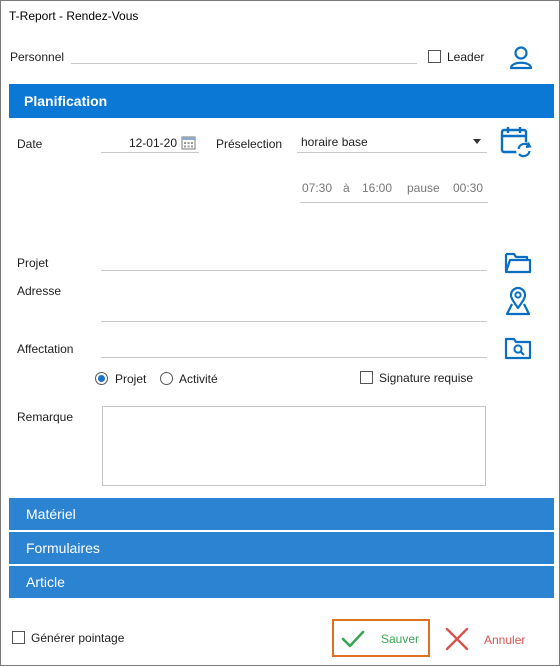 Image resolution: width=560 pixels, height=666 pixels. What do you see at coordinates (317, 188) in the screenshot?
I see `time-start-input: 07:30` at bounding box center [317, 188].